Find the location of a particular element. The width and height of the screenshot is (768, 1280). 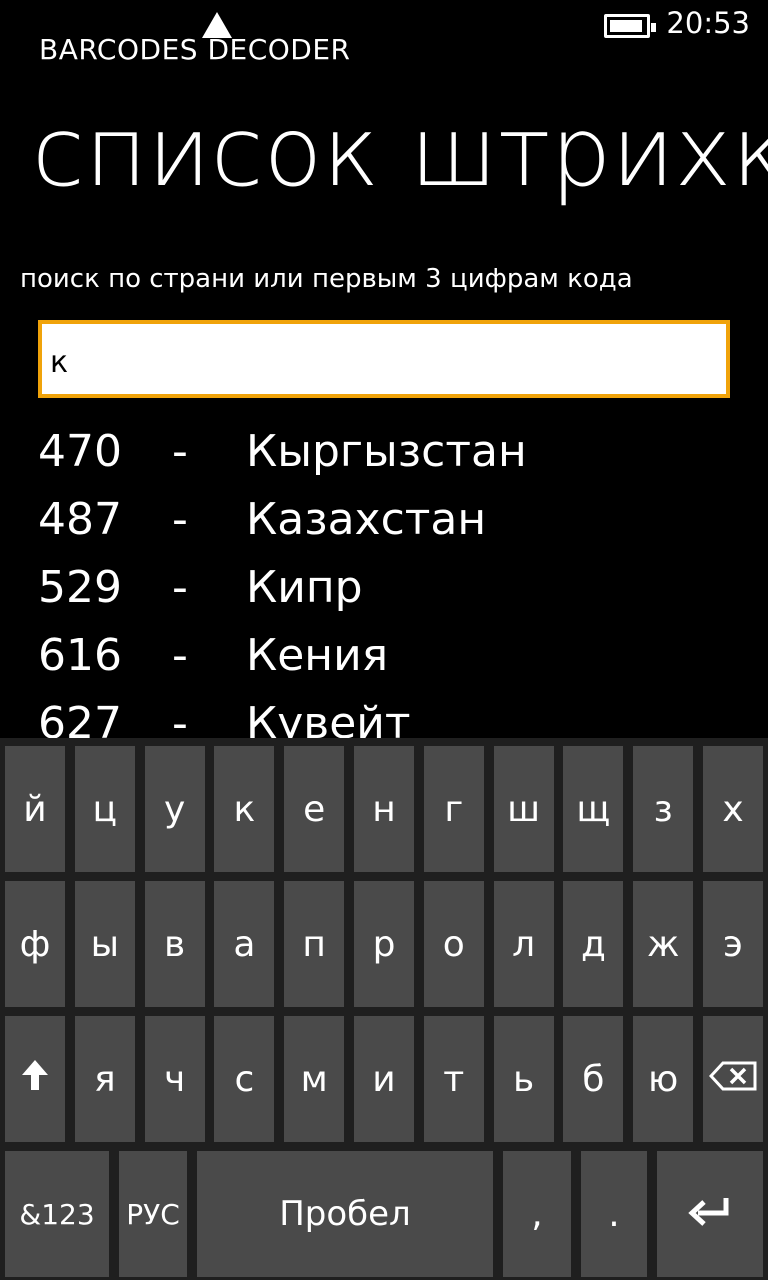

key-ы-label: ы is located at coordinates (105, 944).